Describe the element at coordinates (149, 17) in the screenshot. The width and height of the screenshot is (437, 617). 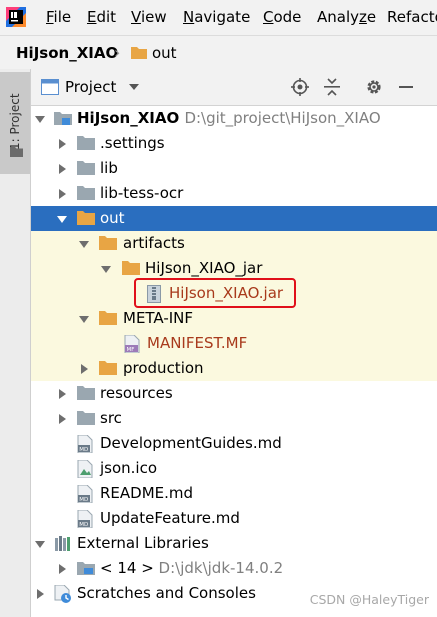
I see `menu-view: View` at that location.